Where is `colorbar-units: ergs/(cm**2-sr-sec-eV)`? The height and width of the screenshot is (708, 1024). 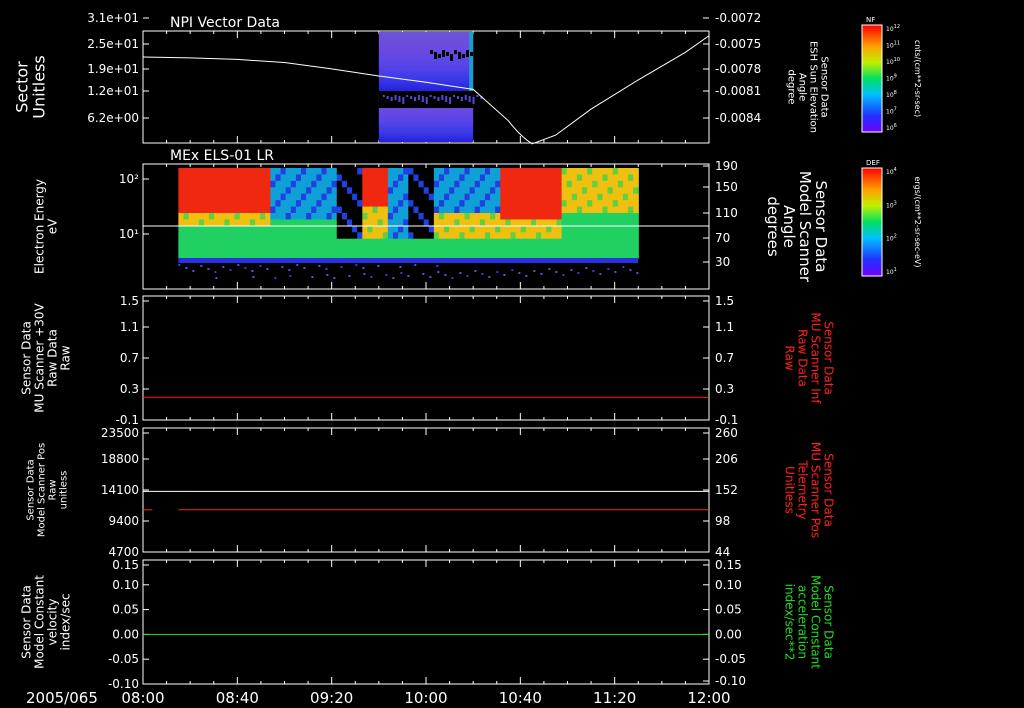 colorbar-units: ergs/(cm**2-sr-sec-eV) is located at coordinates (917, 221).